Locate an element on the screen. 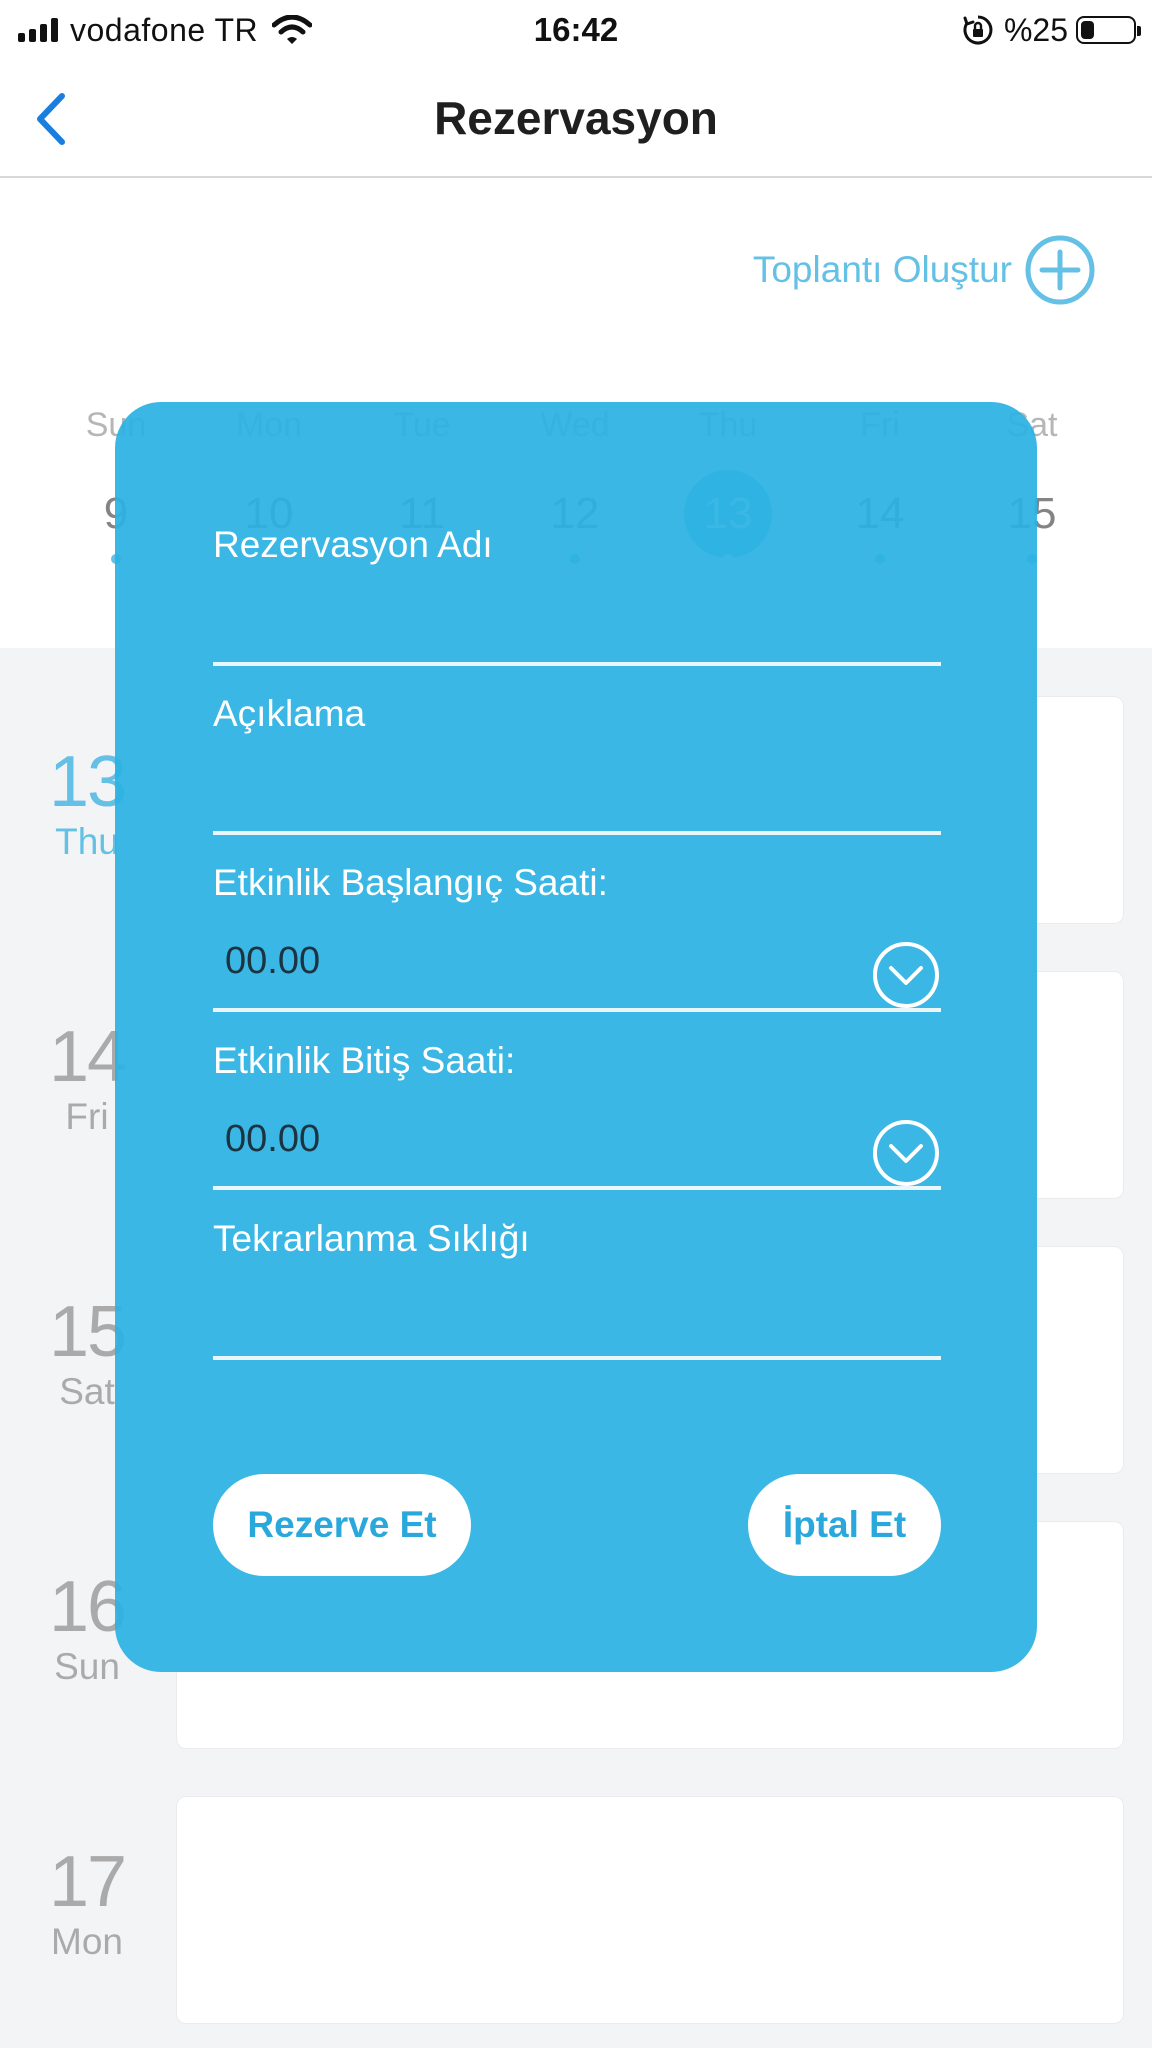 The height and width of the screenshot is (2048, 1152). battery-percentage: %25 is located at coordinates (1035, 29).